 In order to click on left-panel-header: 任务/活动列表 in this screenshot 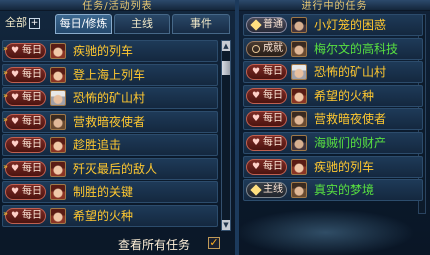, I will do `click(117, 6)`.